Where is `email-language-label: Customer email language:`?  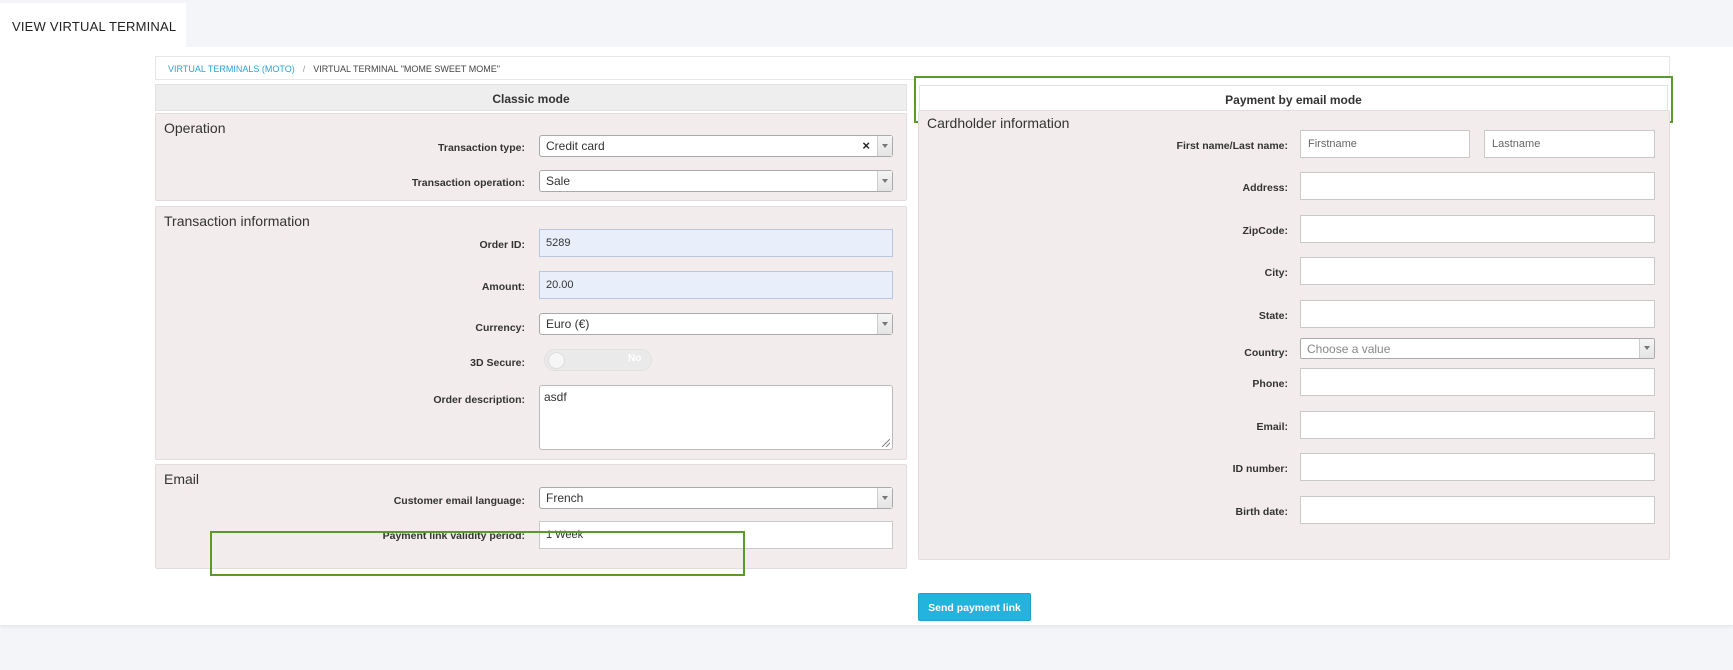 email-language-label: Customer email language: is located at coordinates (459, 501).